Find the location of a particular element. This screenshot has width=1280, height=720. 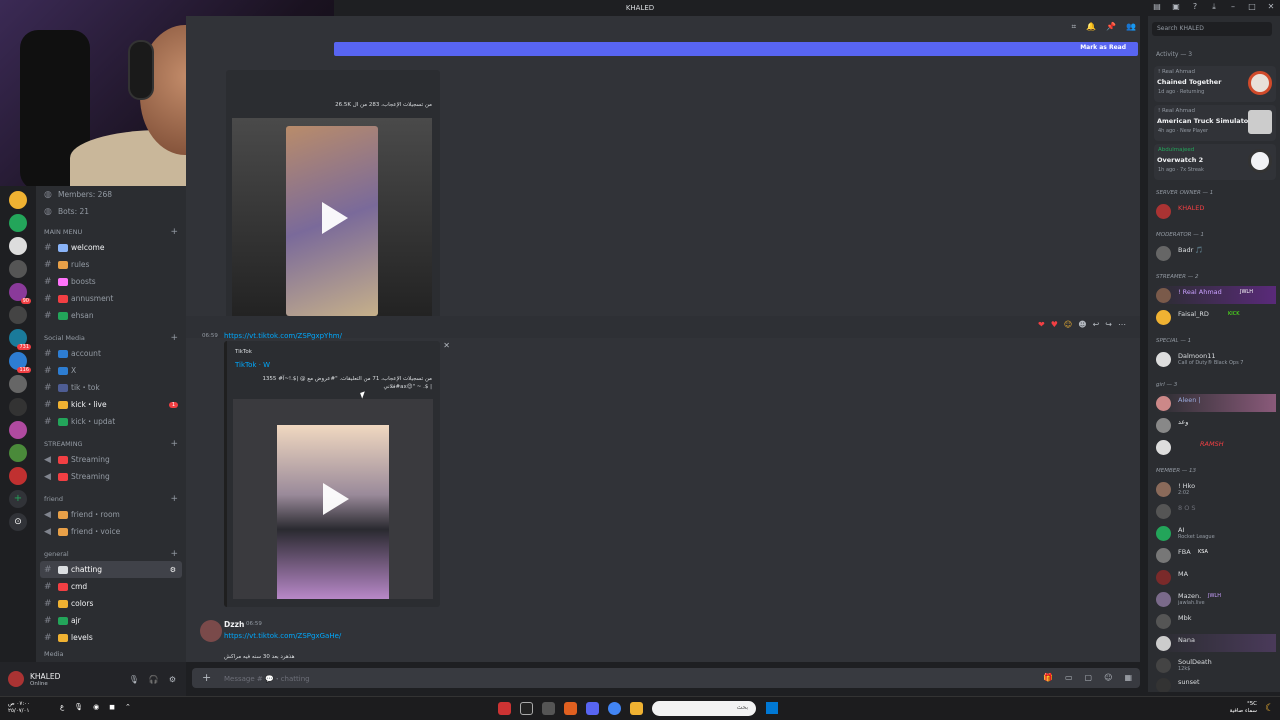

mark-as-read-button: Mark as Read is located at coordinates (1103, 47).